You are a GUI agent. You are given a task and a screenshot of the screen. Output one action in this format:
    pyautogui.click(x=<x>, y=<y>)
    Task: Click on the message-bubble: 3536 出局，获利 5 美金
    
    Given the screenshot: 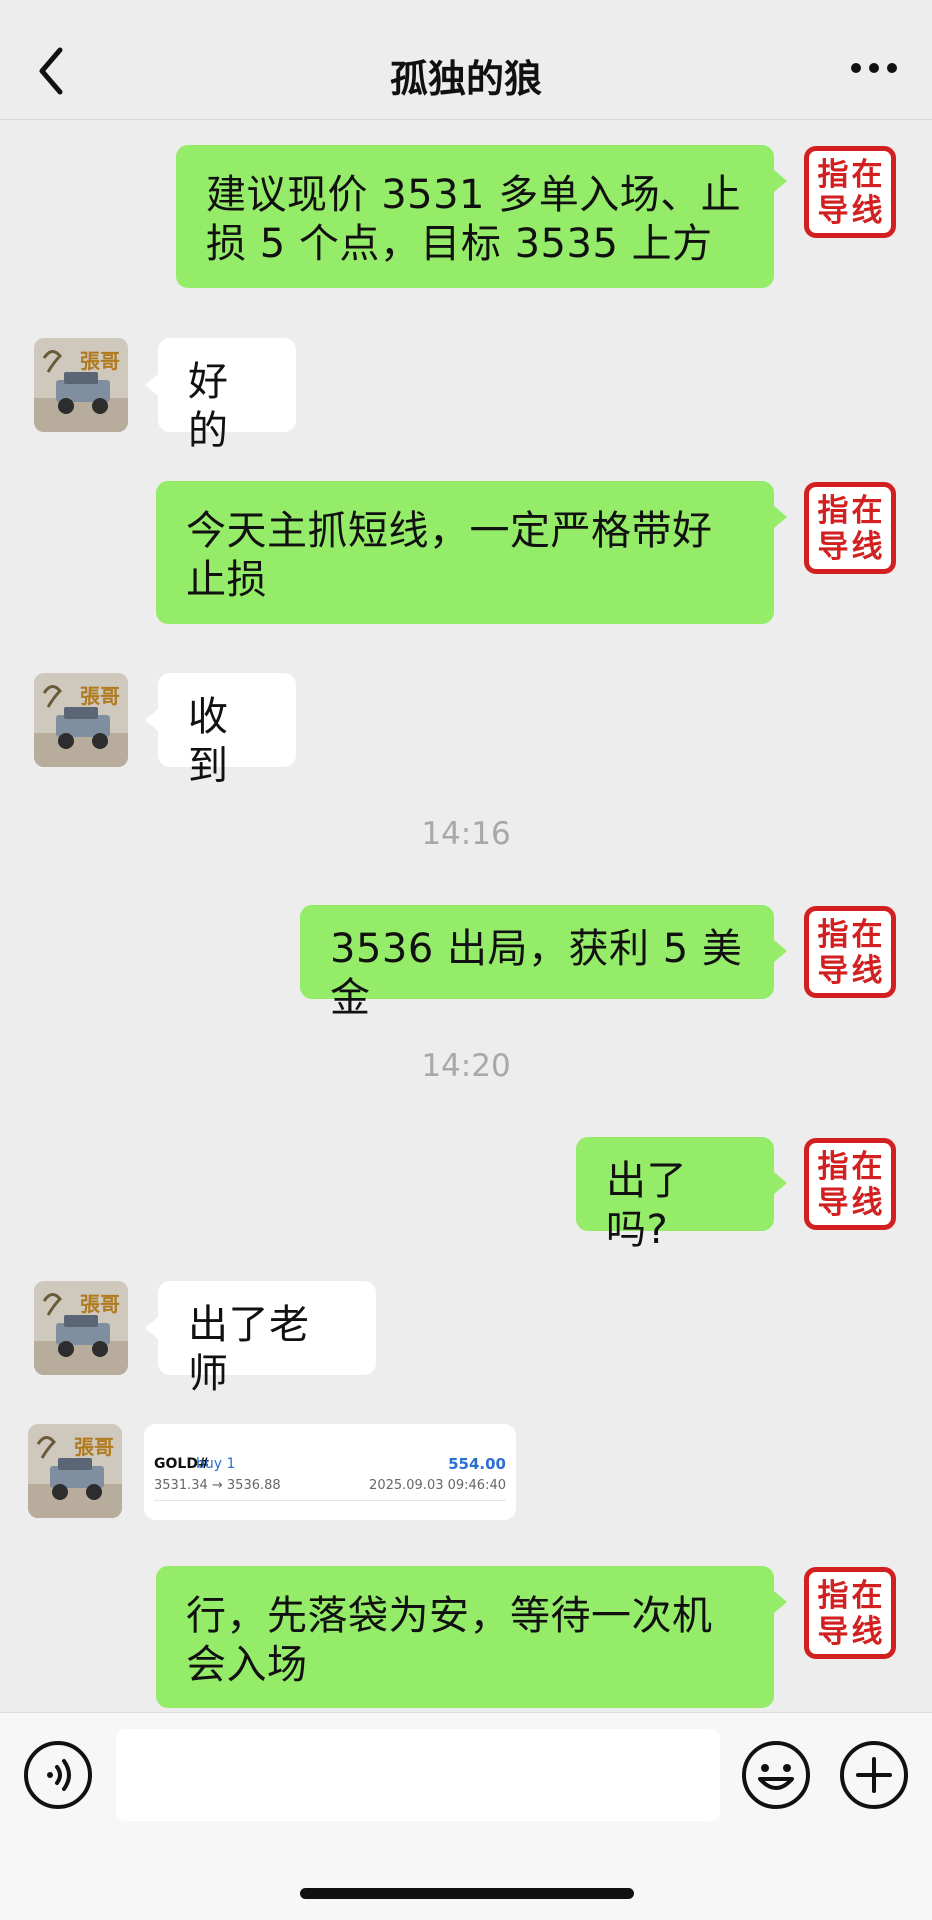 What is the action you would take?
    pyautogui.click(x=537, y=963)
    